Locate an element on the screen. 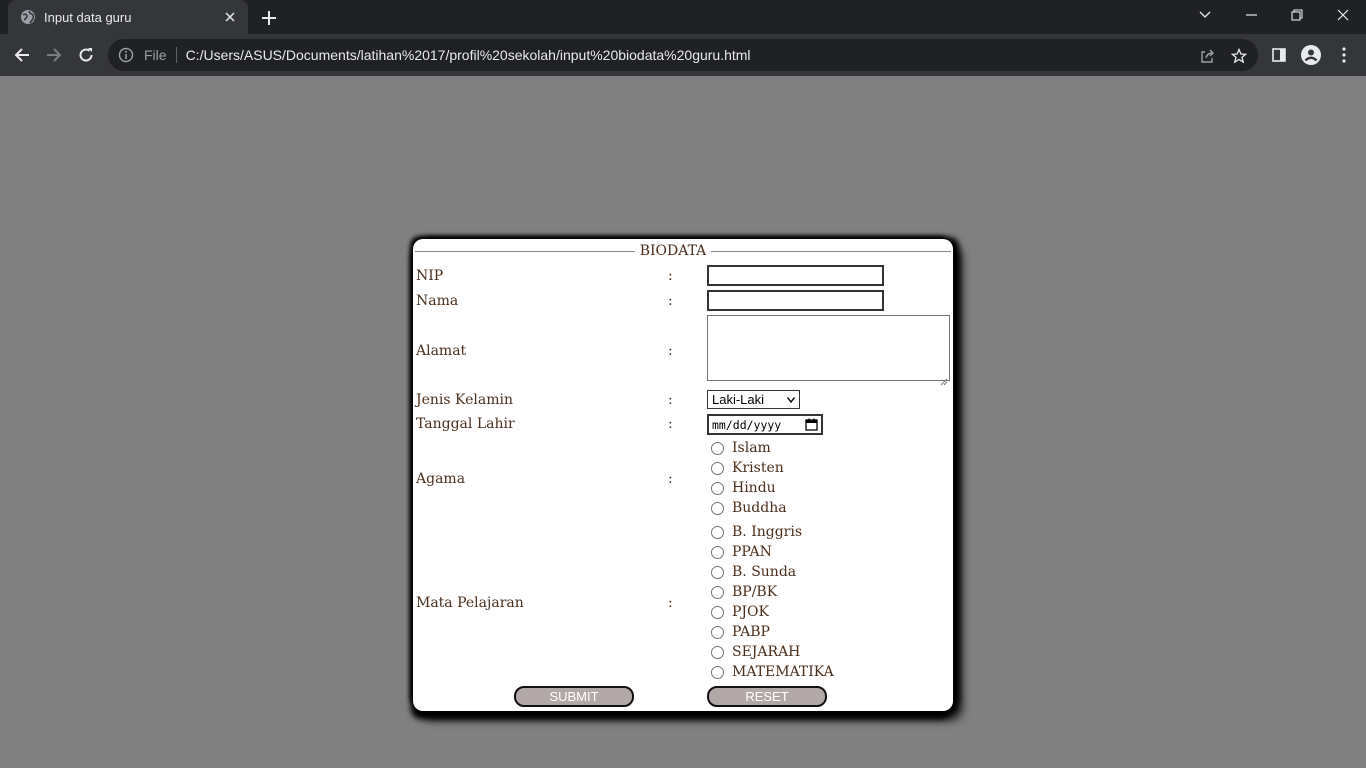 The image size is (1366, 768). info-icon is located at coordinates (126, 55).